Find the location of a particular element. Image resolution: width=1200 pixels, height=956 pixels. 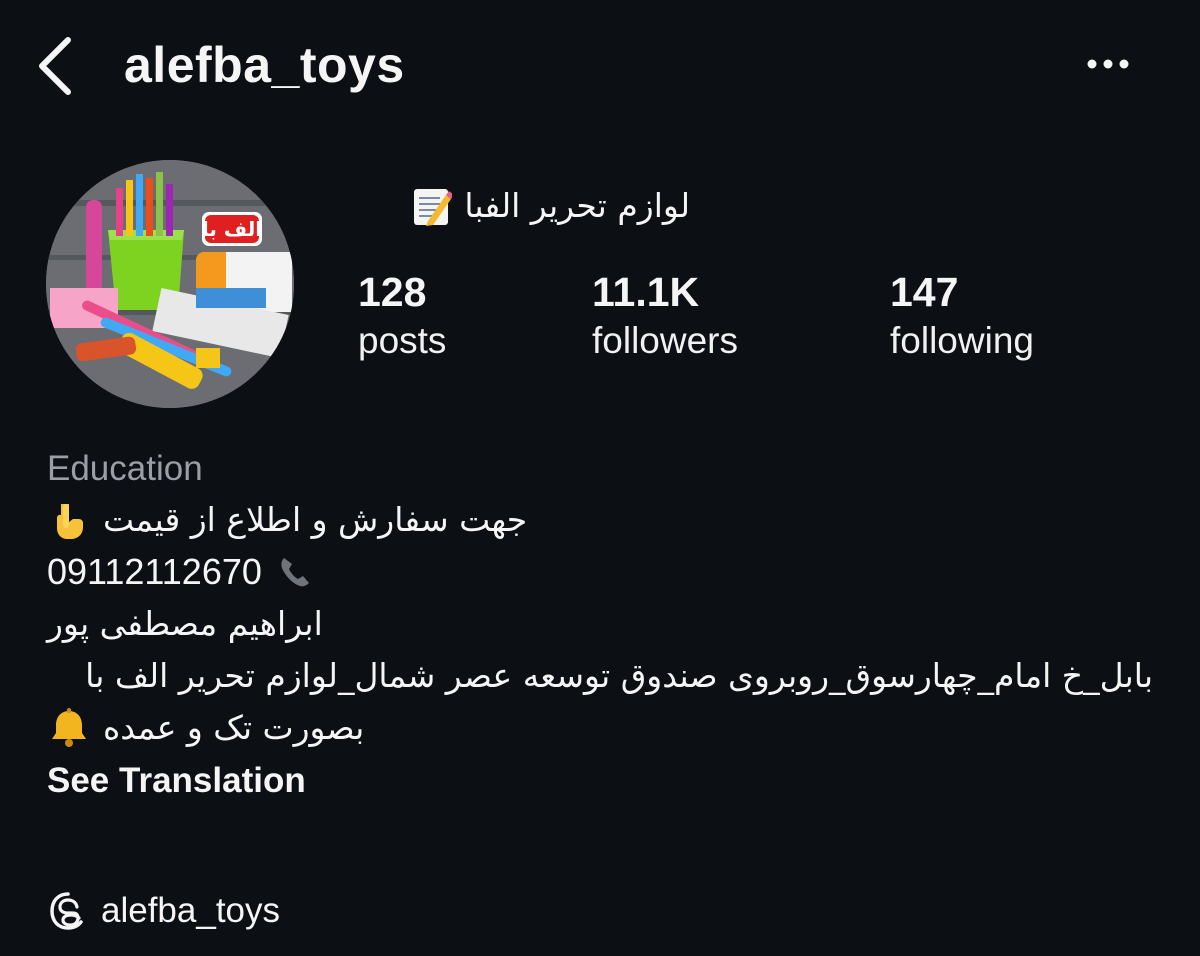

profile-header: alefba_toys is located at coordinates (600, 65).